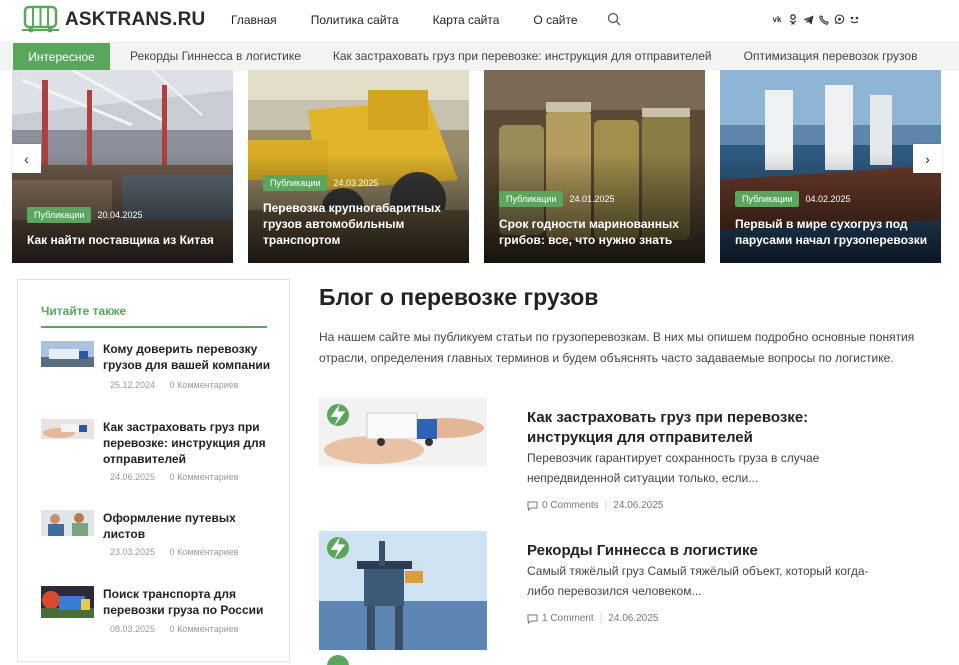 The height and width of the screenshot is (665, 959). Describe the element at coordinates (215, 56) in the screenshot. I see `ticker-item: Рекорды Гиннесса в логистике` at that location.